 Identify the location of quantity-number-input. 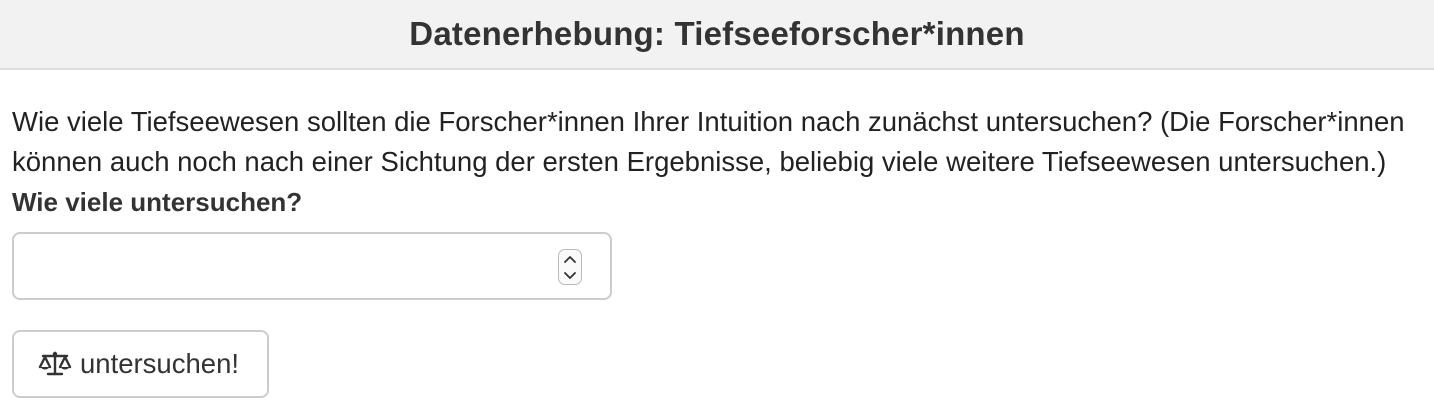
(312, 266).